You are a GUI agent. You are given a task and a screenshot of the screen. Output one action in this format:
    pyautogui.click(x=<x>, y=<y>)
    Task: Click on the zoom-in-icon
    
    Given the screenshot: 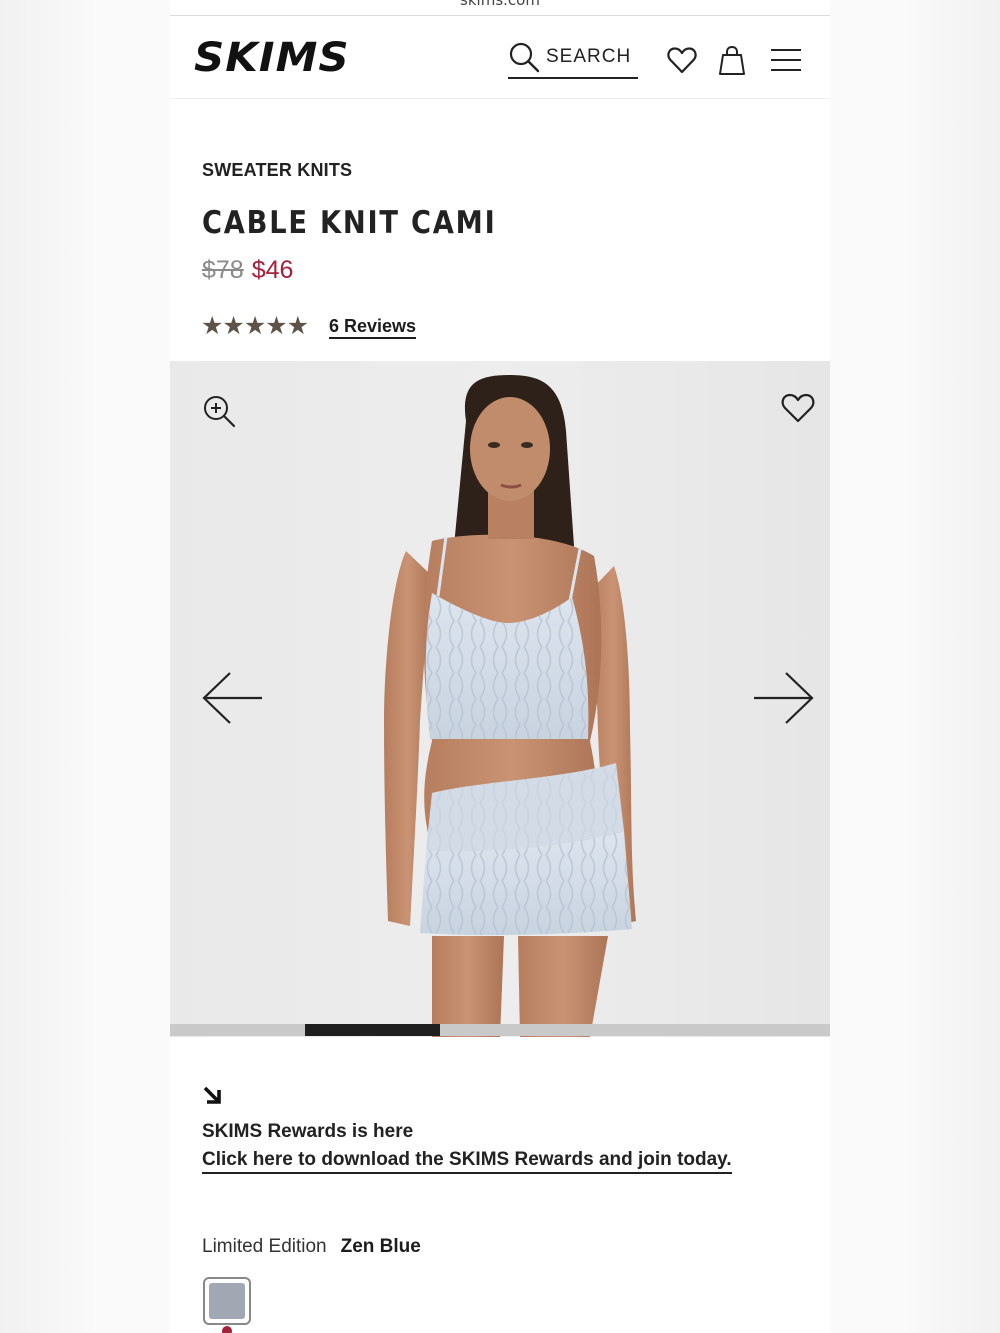 What is the action you would take?
    pyautogui.click(x=219, y=411)
    